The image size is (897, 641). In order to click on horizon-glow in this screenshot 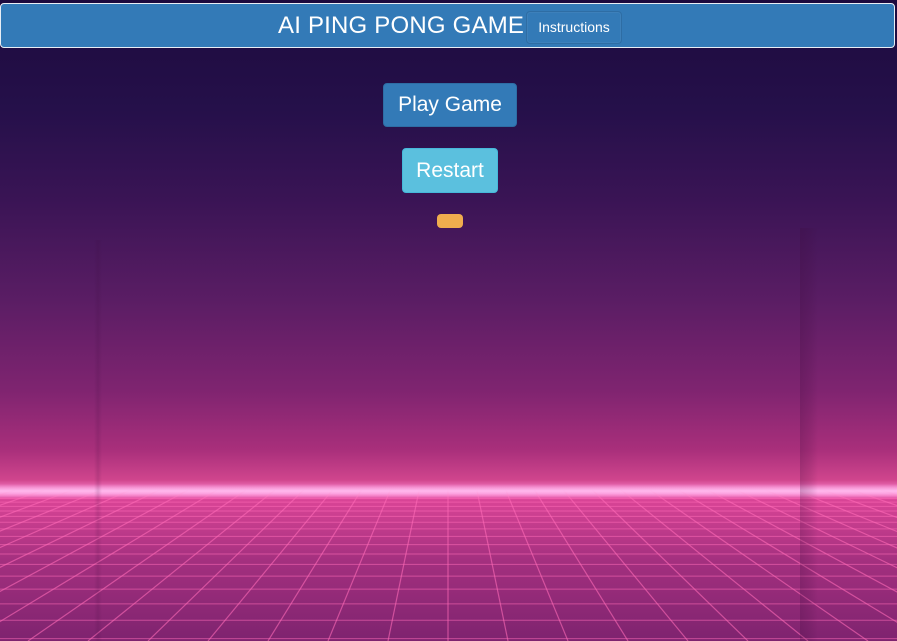, I will do `click(448, 491)`.